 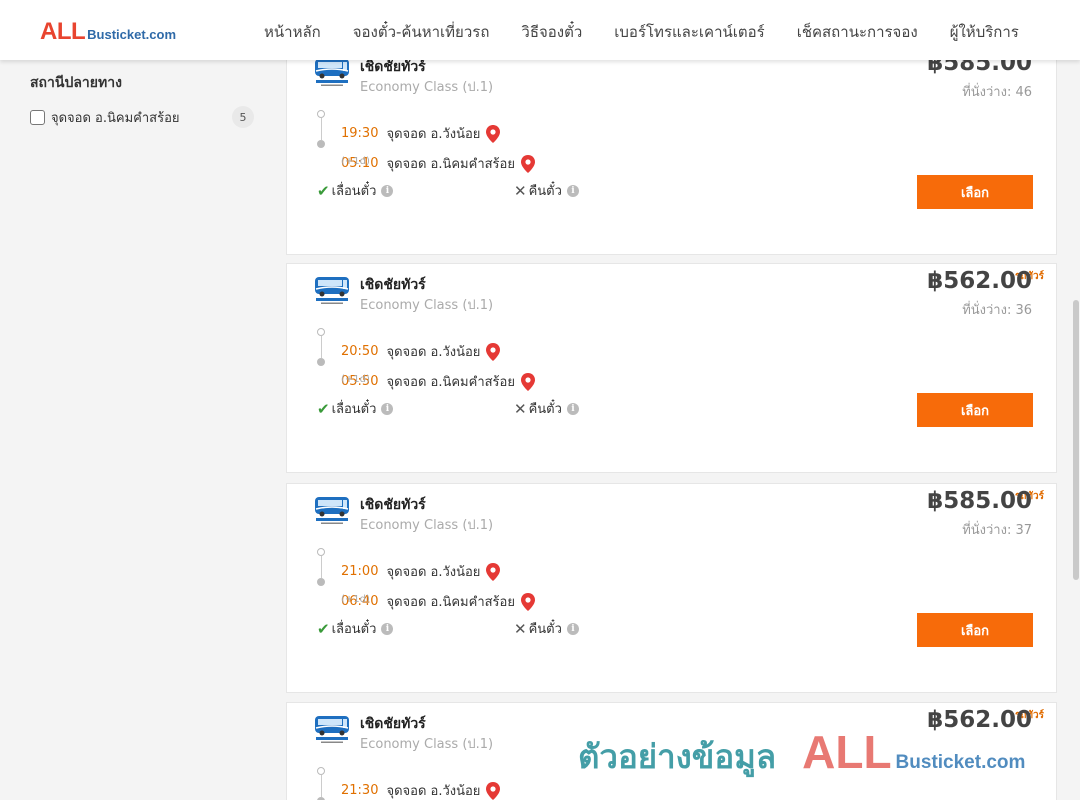 I want to click on site-logo: ALL Busticket.com, so click(x=108, y=32).